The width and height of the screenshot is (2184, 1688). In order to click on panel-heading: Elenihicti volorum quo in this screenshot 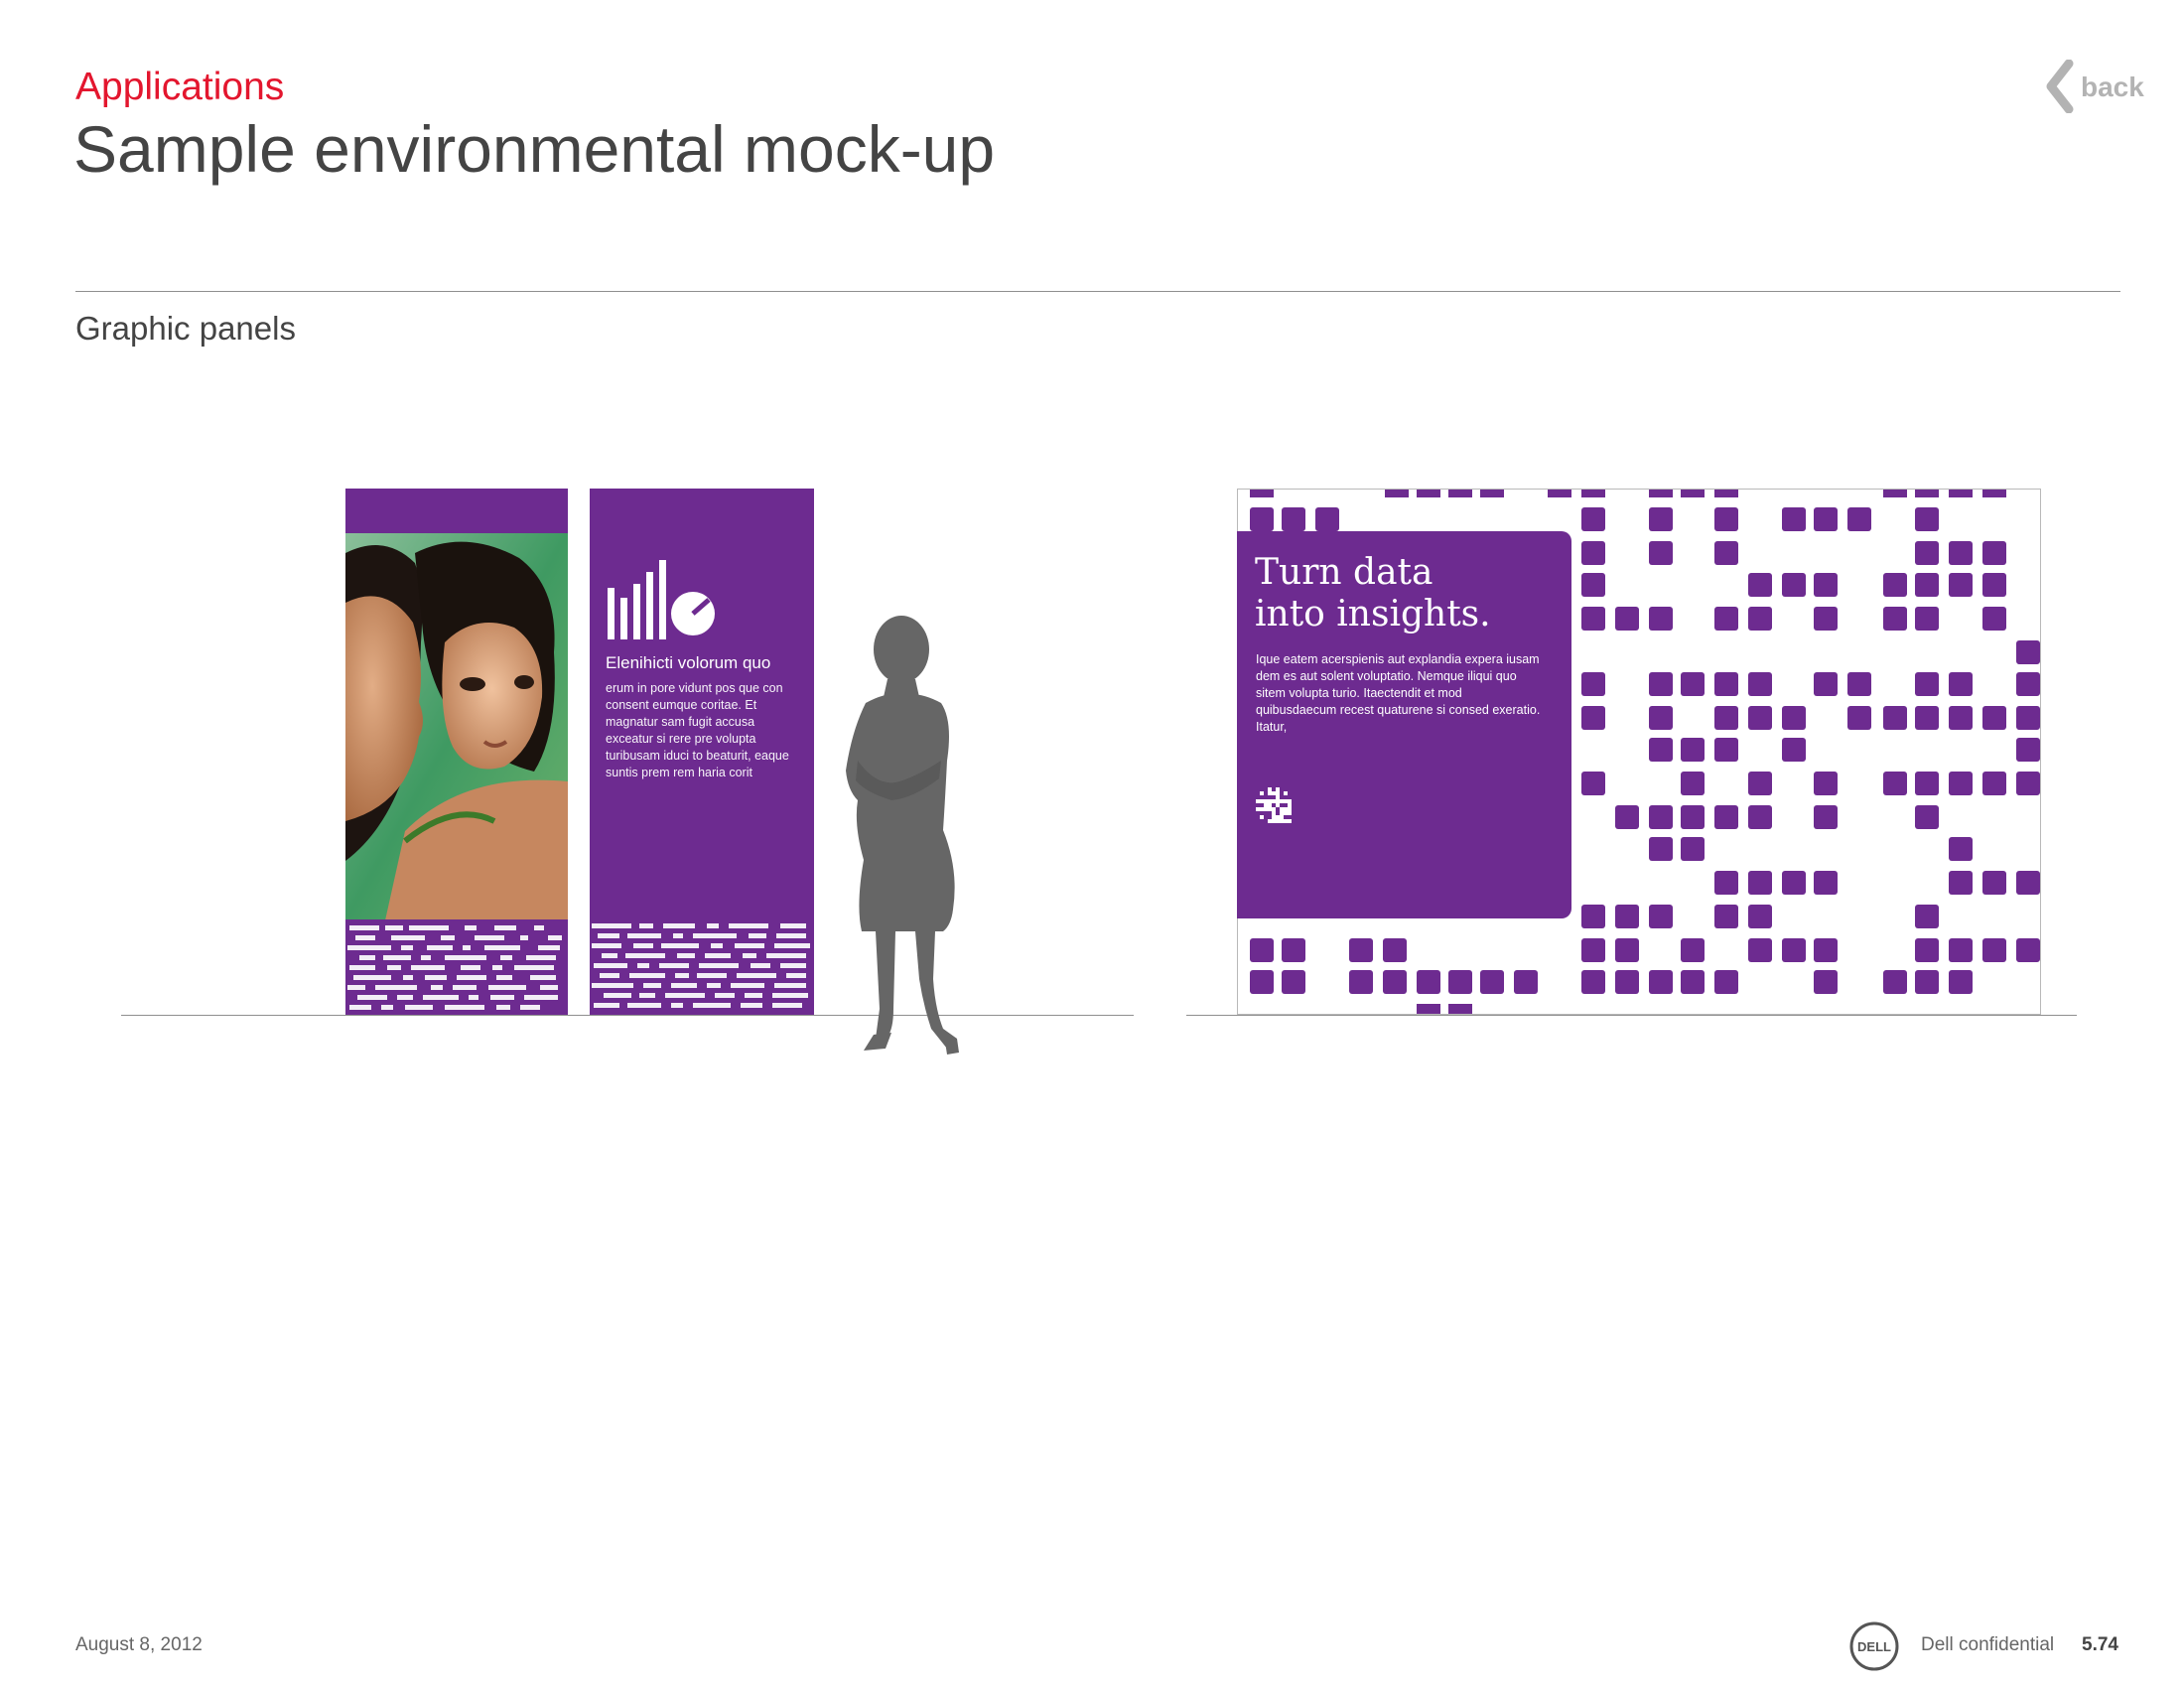, I will do `click(688, 662)`.